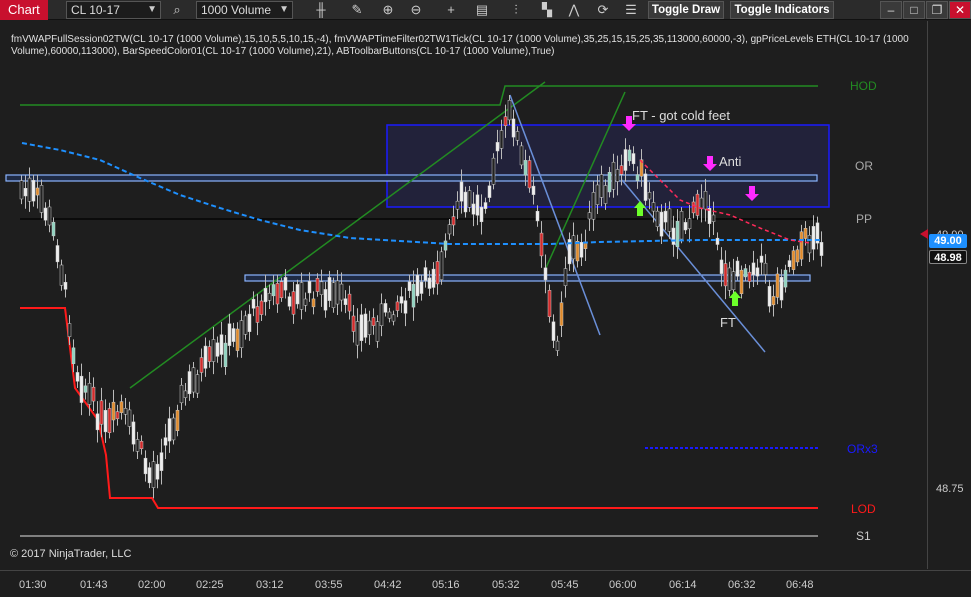 This screenshot has height=597, width=971. Describe the element at coordinates (864, 166) in the screenshot. I see `or-label: OR` at that location.